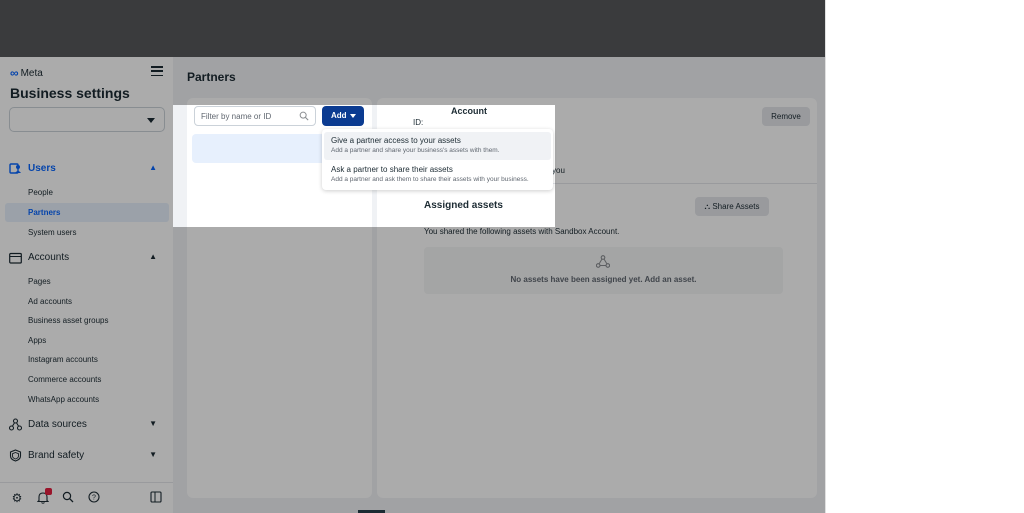  I want to click on filter-input: Filter by name or ID, so click(255, 116).